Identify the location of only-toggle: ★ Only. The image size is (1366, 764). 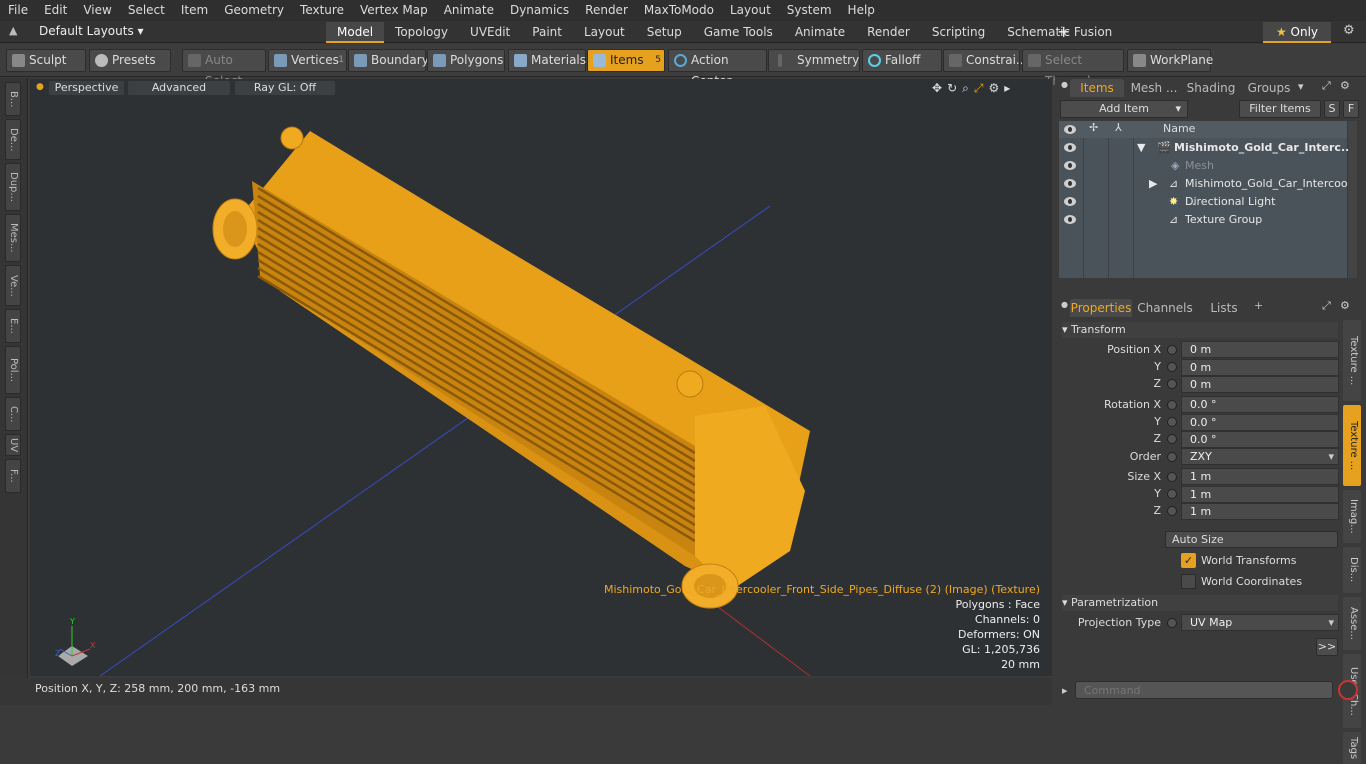
(1297, 32).